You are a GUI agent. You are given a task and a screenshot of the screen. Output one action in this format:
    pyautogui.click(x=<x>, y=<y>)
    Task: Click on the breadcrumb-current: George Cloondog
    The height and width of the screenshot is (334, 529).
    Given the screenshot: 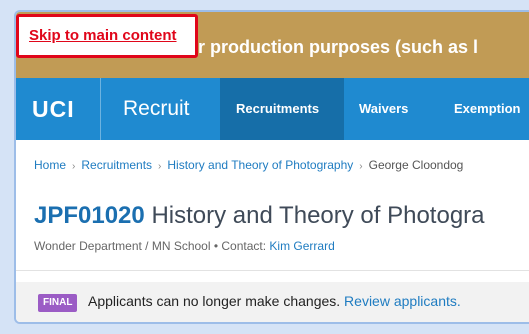 What is the action you would take?
    pyautogui.click(x=416, y=165)
    